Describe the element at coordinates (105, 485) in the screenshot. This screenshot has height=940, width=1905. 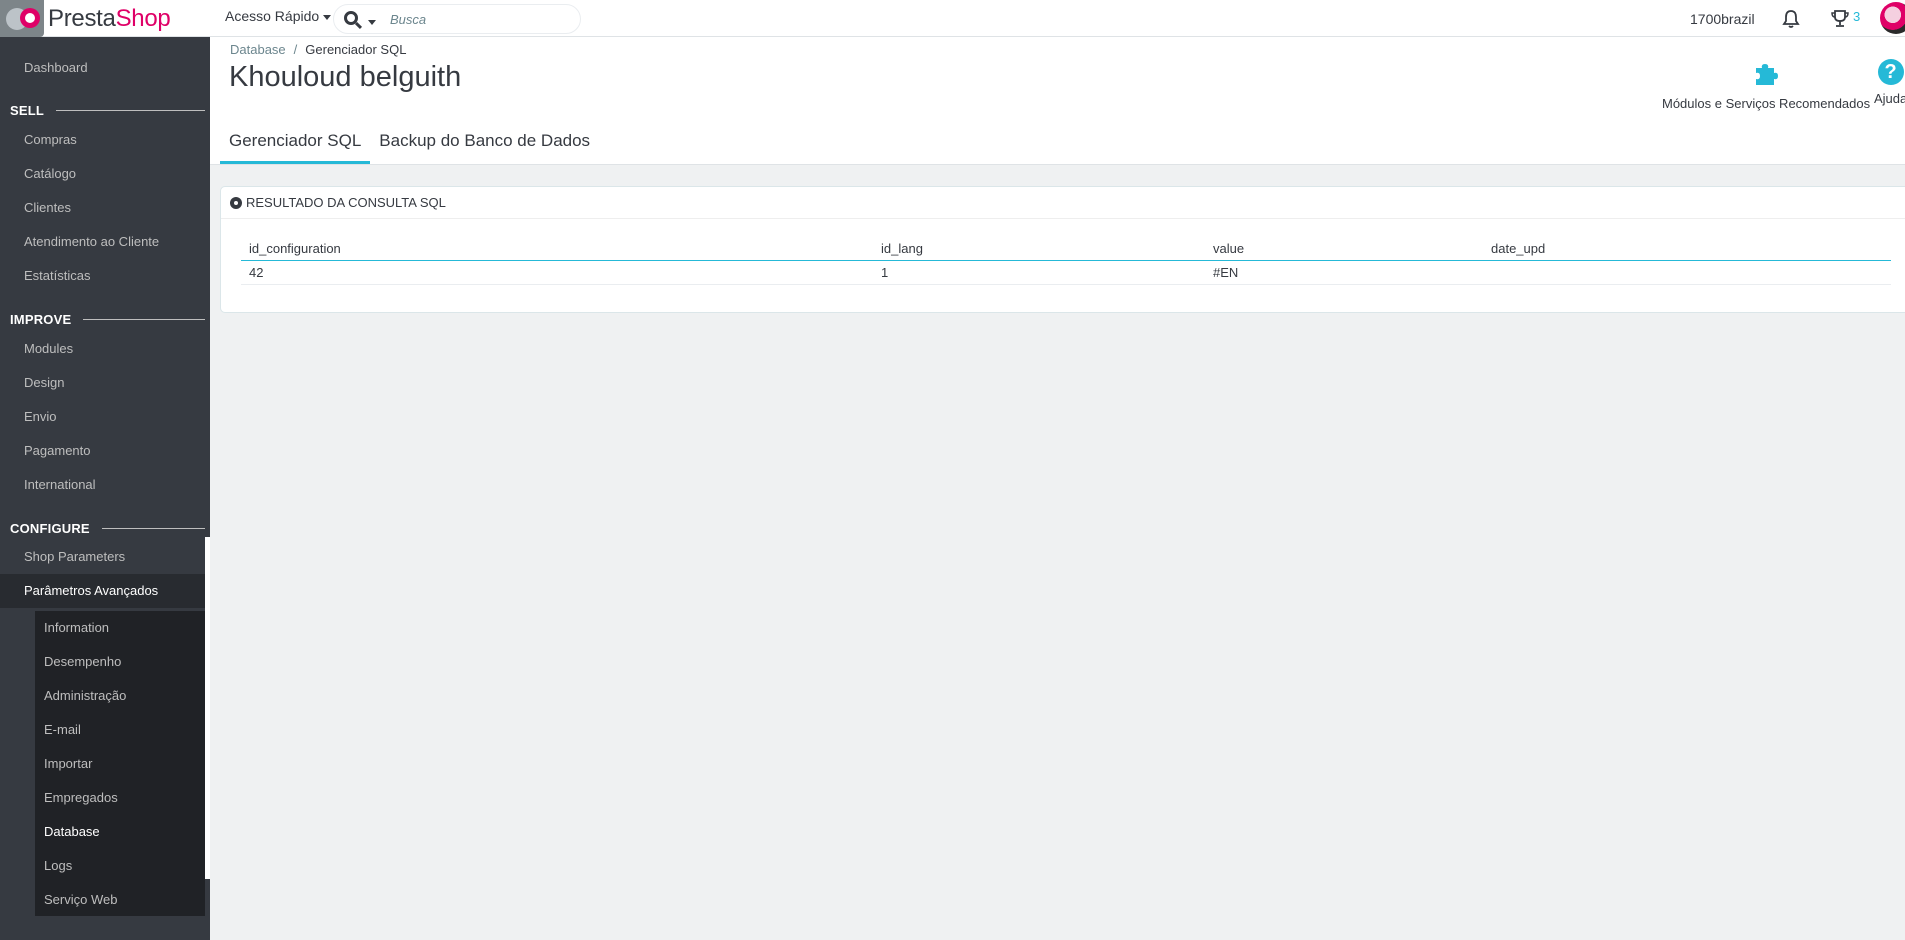
I see `sidebar-item-international: International` at that location.